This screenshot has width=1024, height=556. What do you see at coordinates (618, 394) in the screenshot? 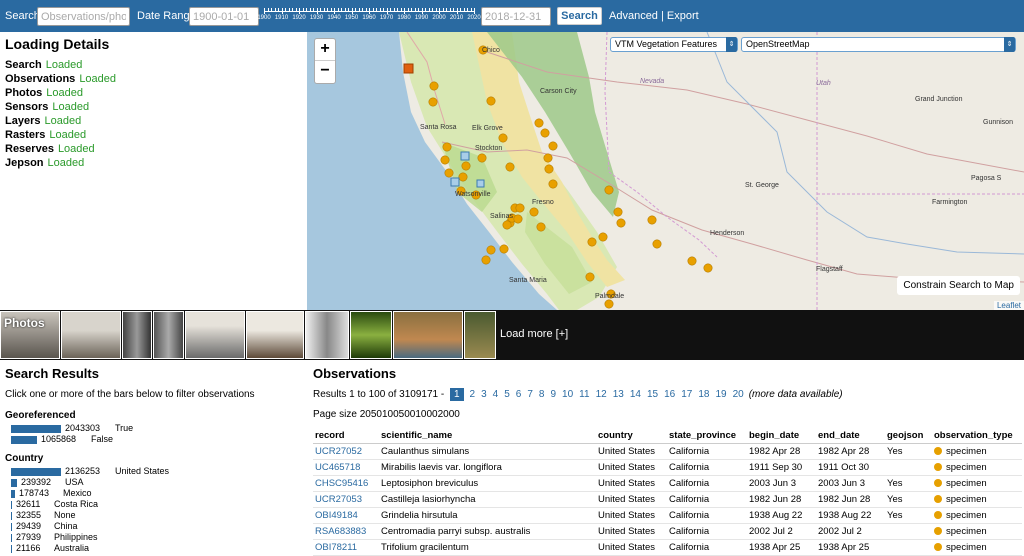
I see `page-link: 13` at bounding box center [618, 394].